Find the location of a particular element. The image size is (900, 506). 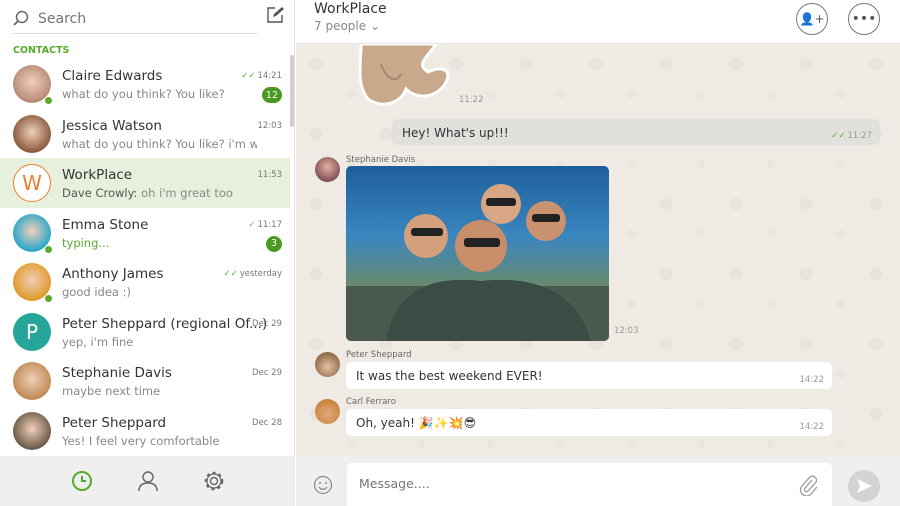

message-preview: what do you think? You like? is located at coordinates (143, 94).